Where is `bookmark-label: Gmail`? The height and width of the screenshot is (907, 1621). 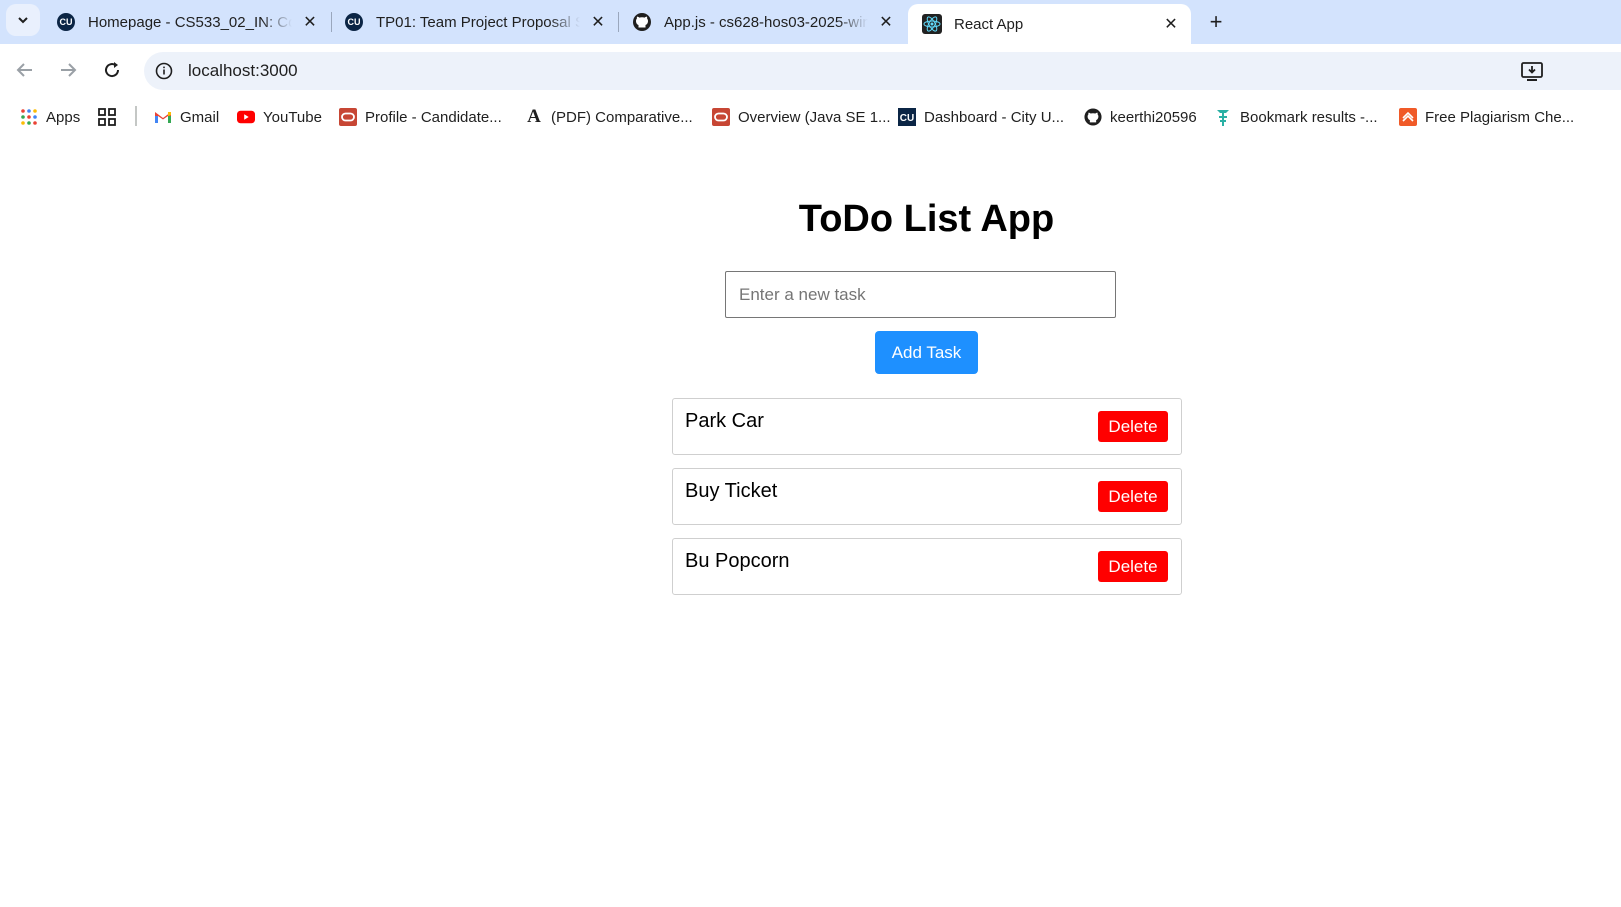 bookmark-label: Gmail is located at coordinates (200, 117).